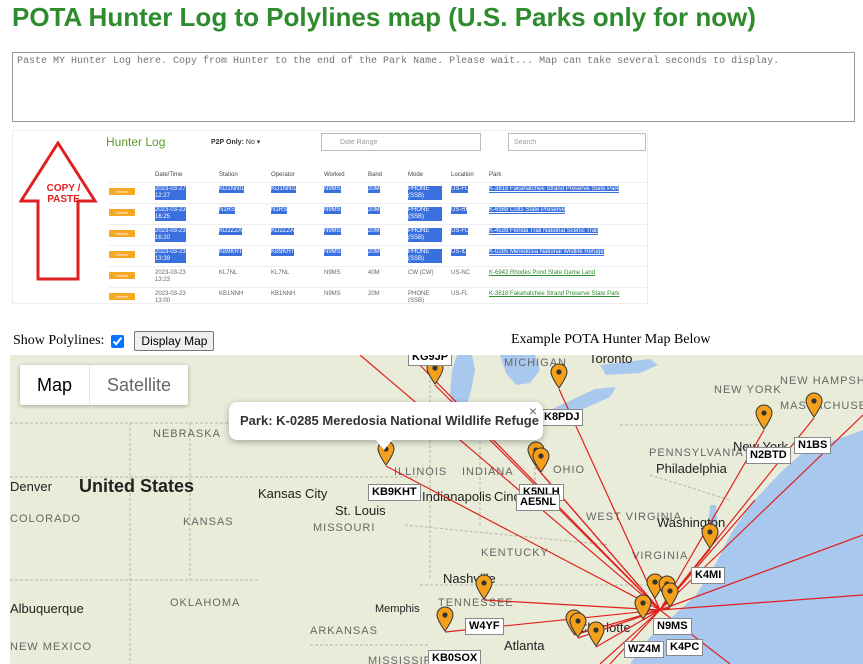  What do you see at coordinates (462, 175) in the screenshot?
I see `col-header: Location` at bounding box center [462, 175].